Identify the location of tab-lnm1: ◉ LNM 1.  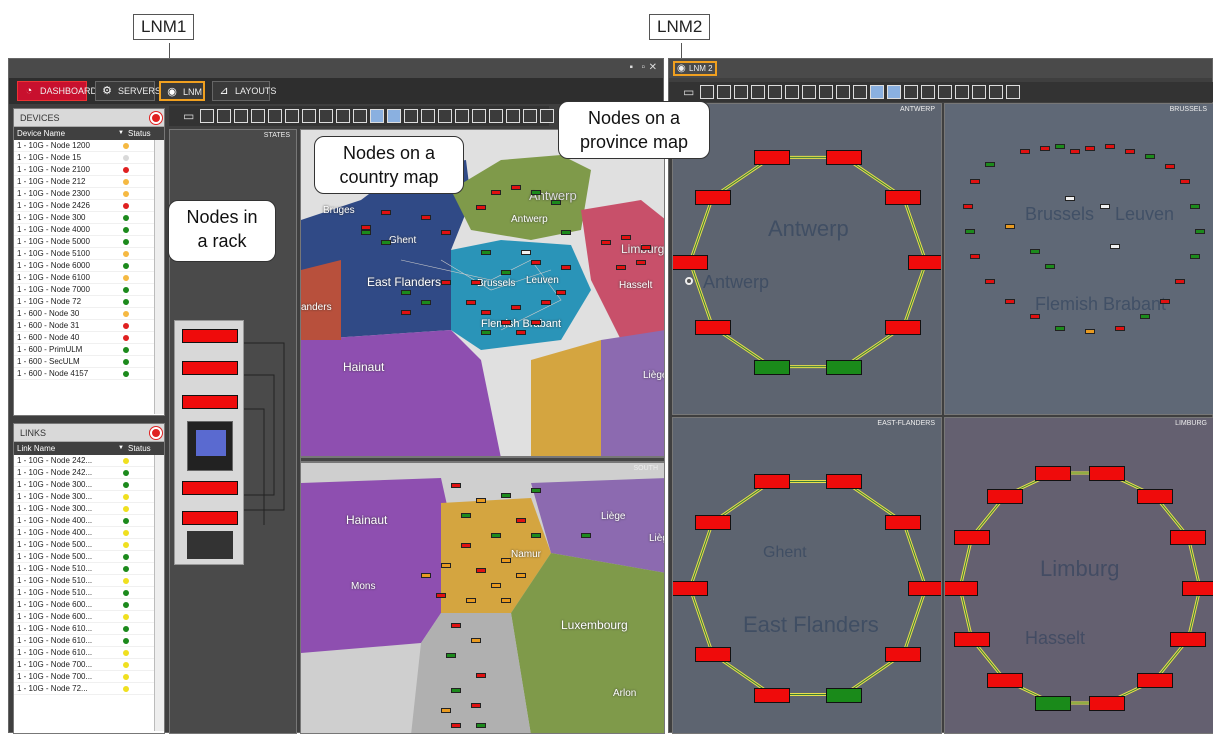
(182, 98).